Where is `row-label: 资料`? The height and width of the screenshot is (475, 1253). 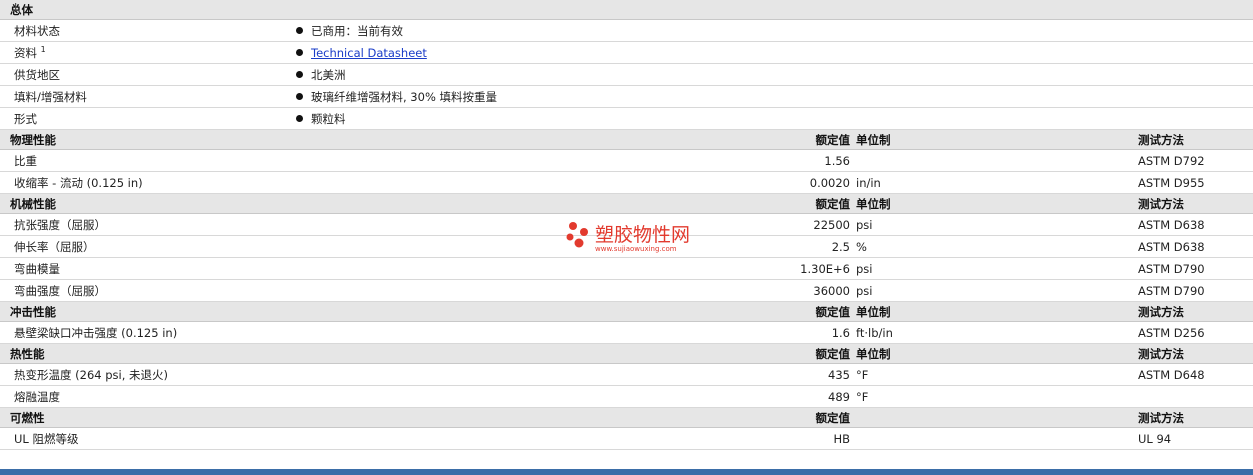 row-label: 资料 is located at coordinates (25, 52).